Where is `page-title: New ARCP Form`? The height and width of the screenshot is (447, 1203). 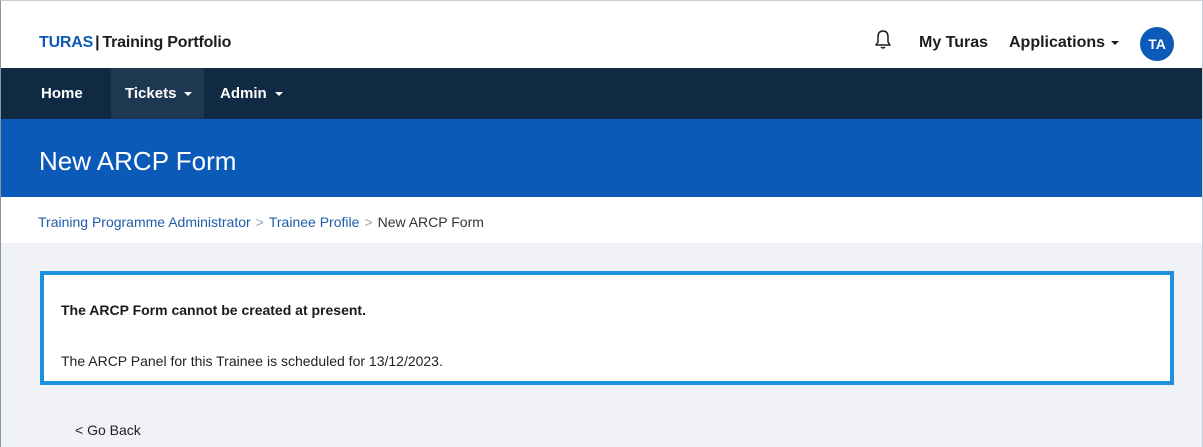 page-title: New ARCP Form is located at coordinates (138, 161).